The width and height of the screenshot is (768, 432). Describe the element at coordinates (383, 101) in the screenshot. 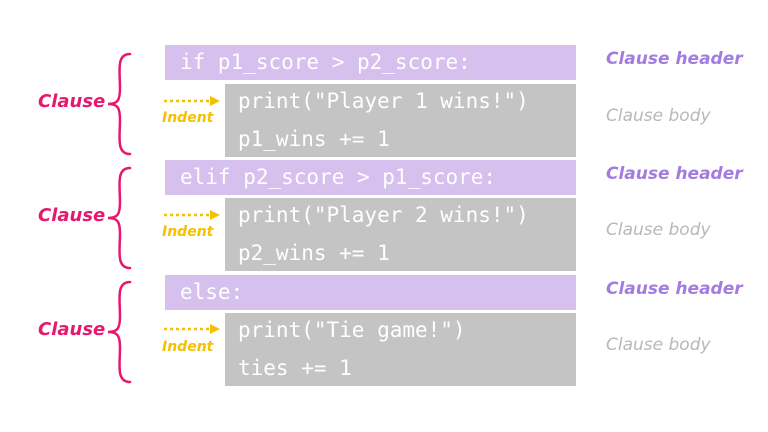

I see `clause-body-line: print("Player 1 wins!")` at that location.